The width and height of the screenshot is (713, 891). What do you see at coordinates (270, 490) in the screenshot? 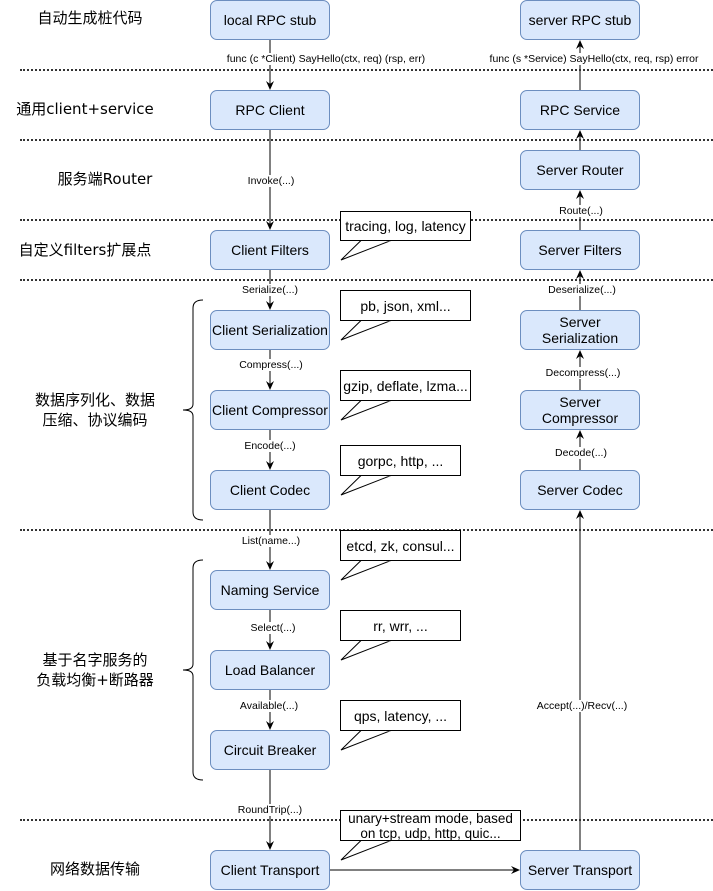
I see `node-client-codec: Client Codec` at bounding box center [270, 490].